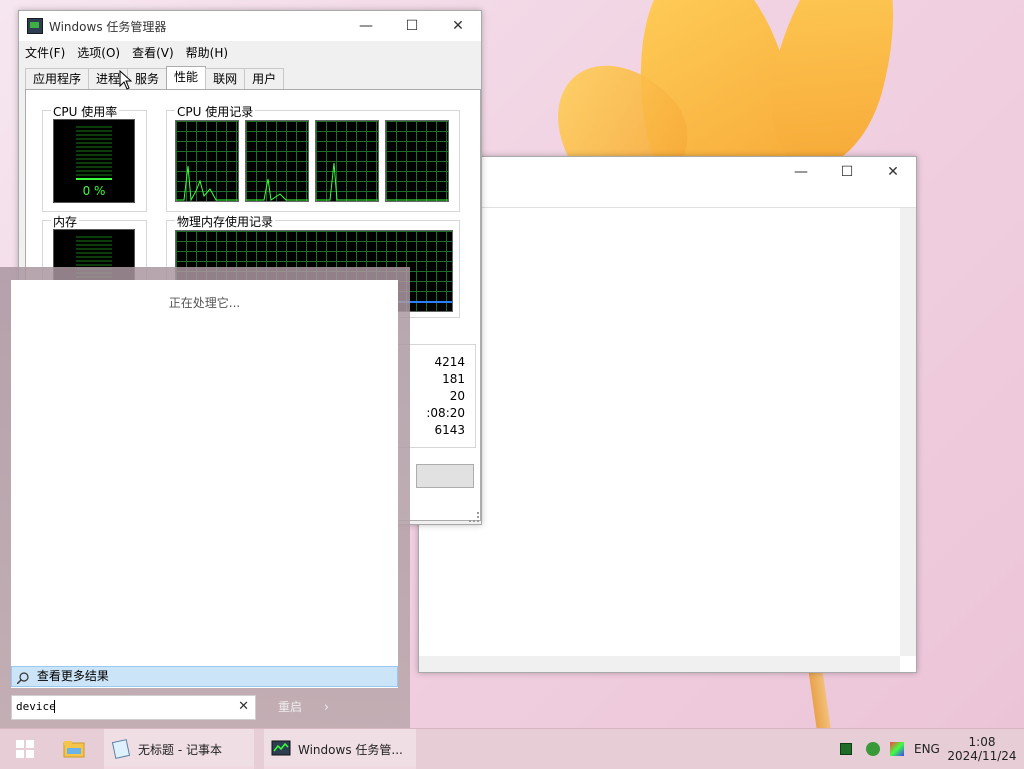 The height and width of the screenshot is (769, 1024). I want to click on taskbar-app-label: 无标题 - 记事本, so click(180, 749).